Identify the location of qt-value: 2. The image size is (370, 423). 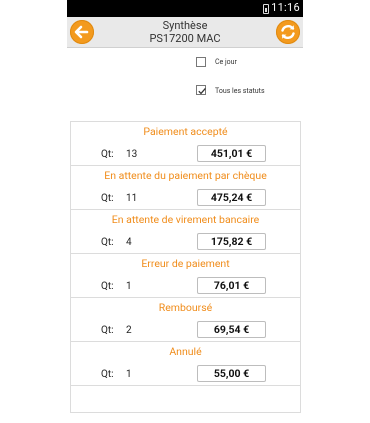
(129, 330).